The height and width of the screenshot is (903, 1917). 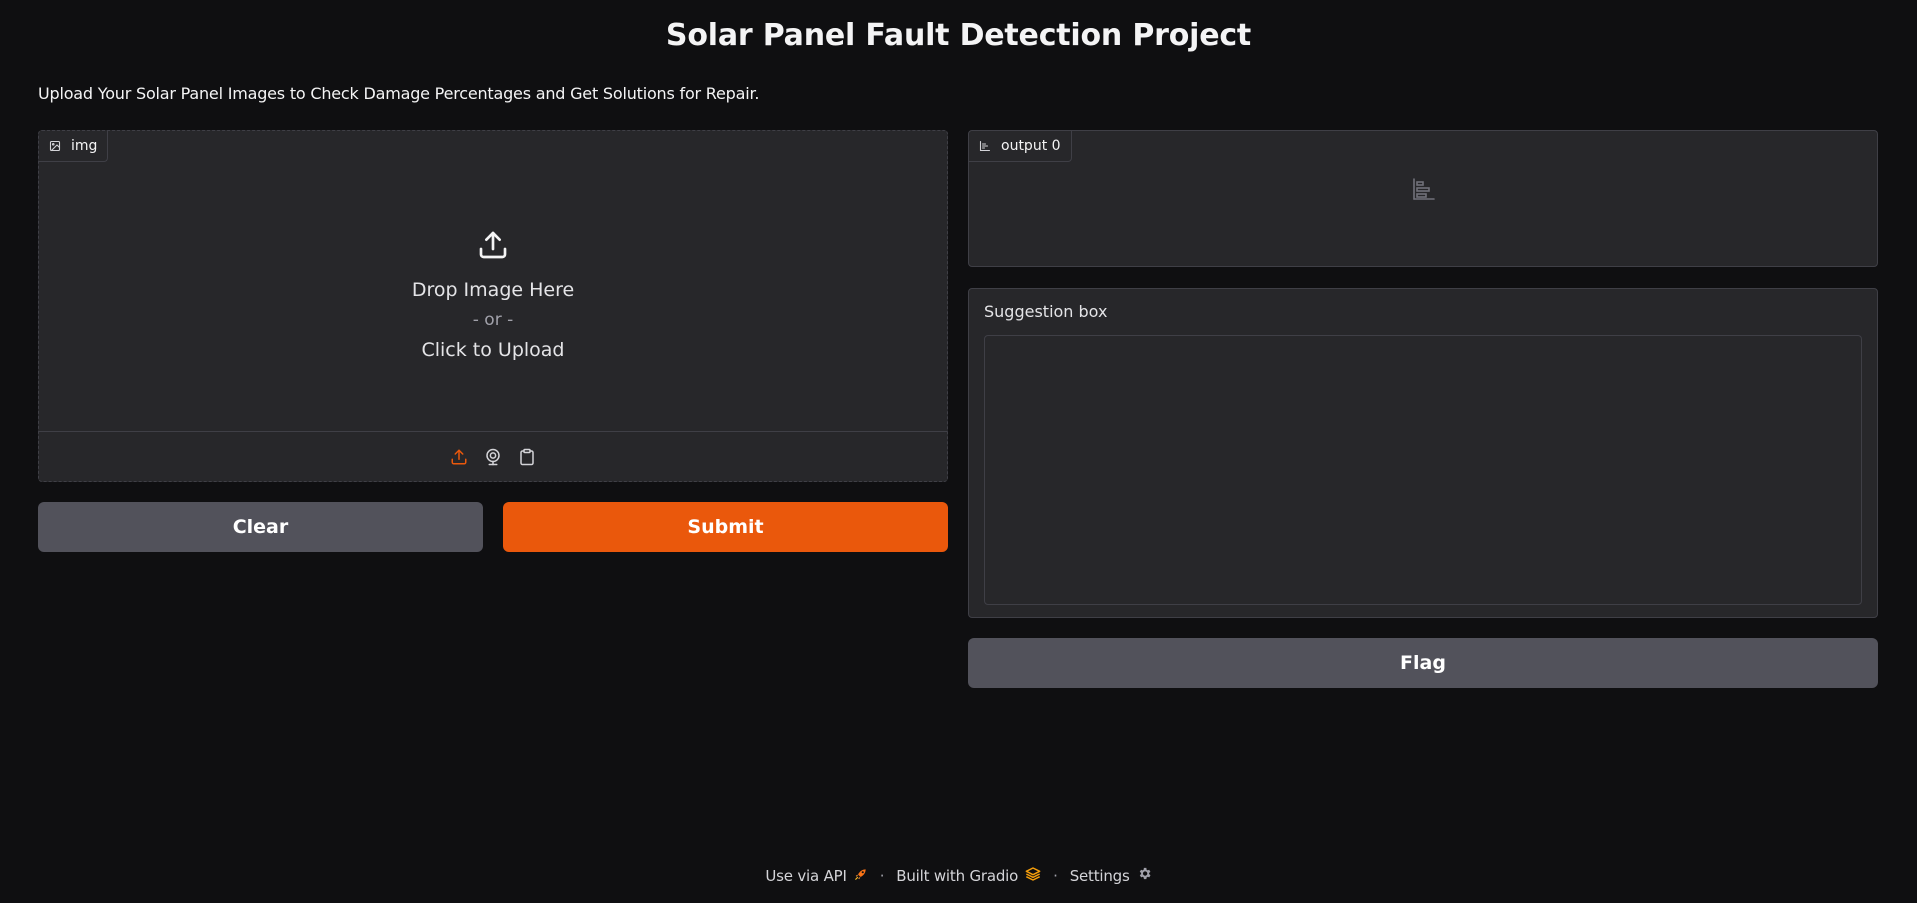 I want to click on settings-link: Settings, so click(x=1111, y=875).